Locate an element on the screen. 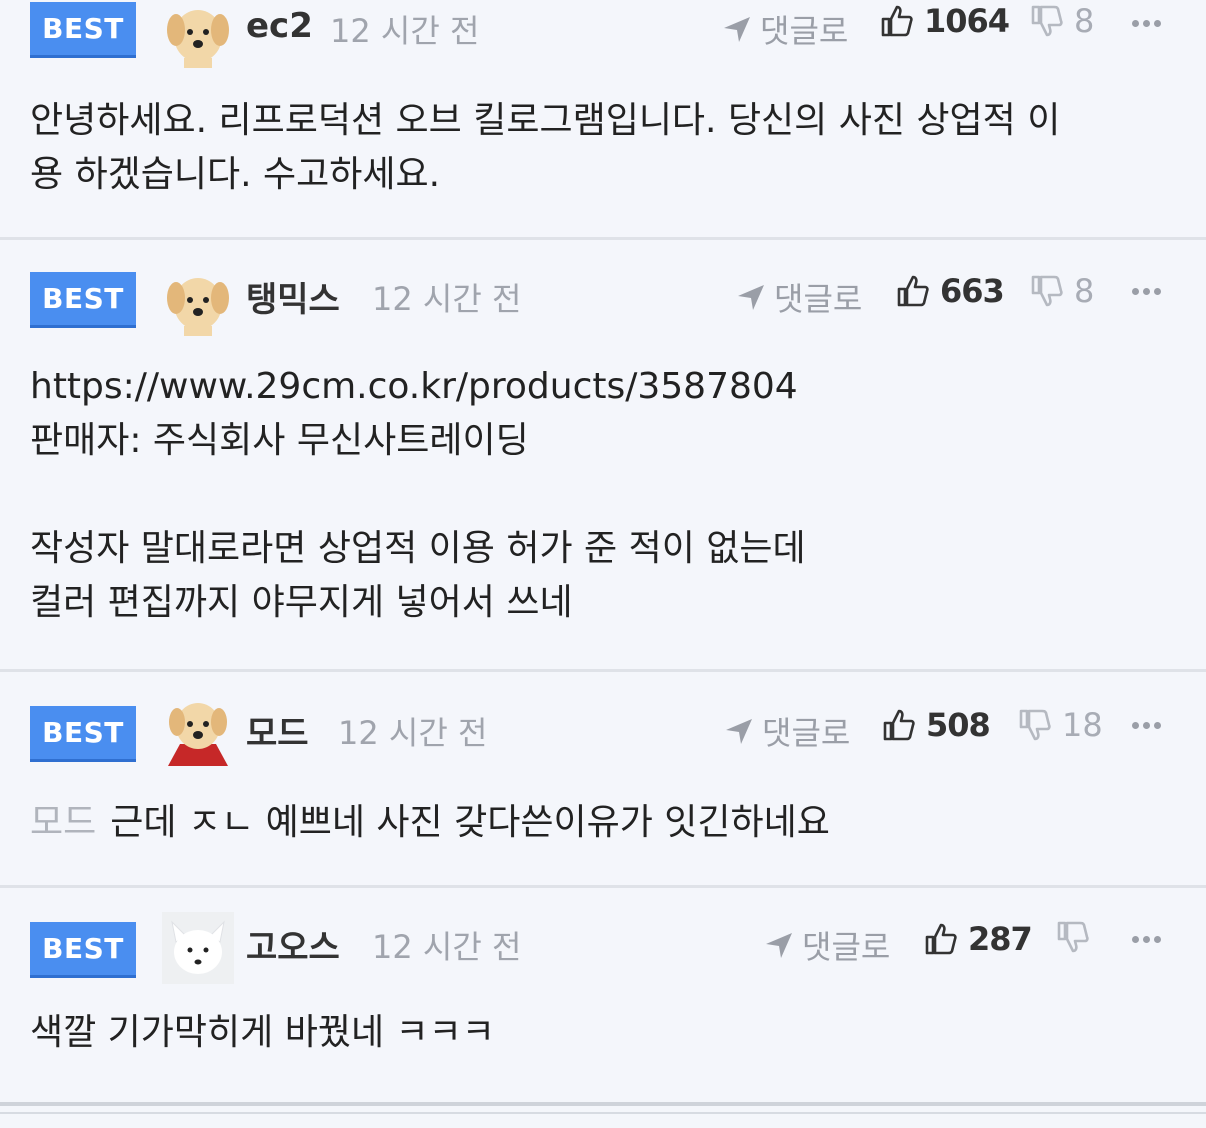 This screenshot has width=1206, height=1128. author-name: 모드 is located at coordinates (277, 730).